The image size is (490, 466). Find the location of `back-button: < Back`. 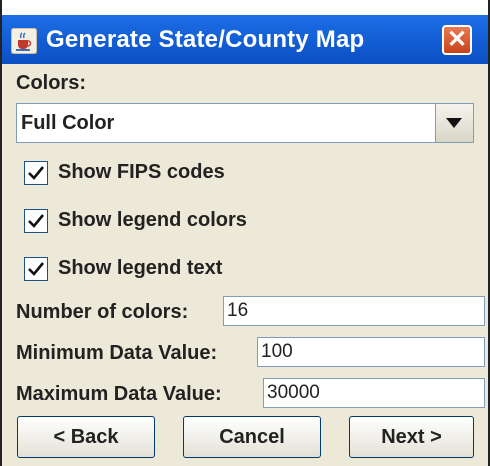

back-button: < Back is located at coordinates (86, 437).